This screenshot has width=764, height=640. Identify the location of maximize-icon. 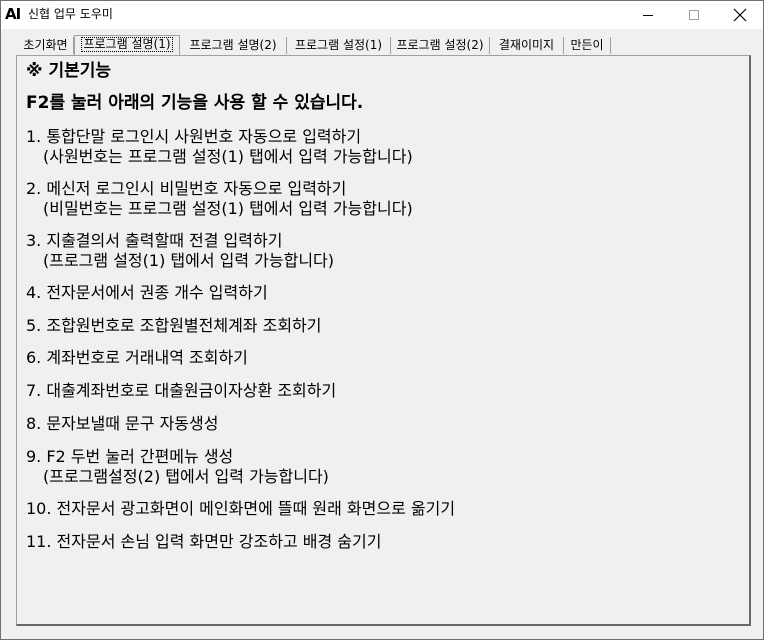
(694, 15).